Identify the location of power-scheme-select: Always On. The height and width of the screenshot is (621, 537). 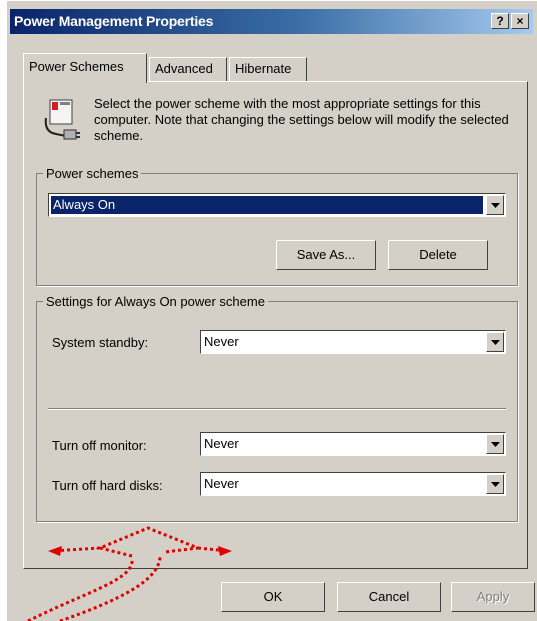
(277, 205).